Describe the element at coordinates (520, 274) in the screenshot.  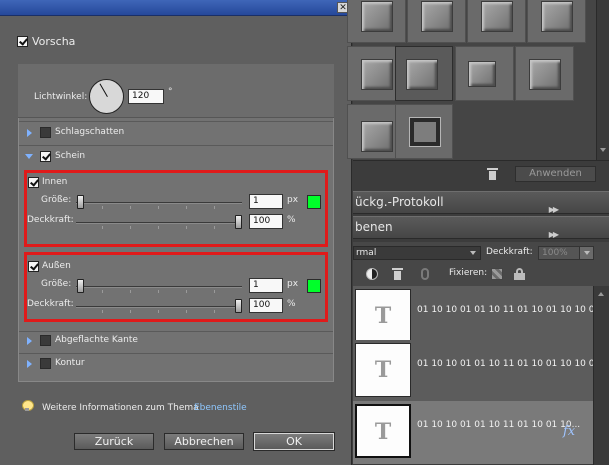
I see `lock-icon` at that location.